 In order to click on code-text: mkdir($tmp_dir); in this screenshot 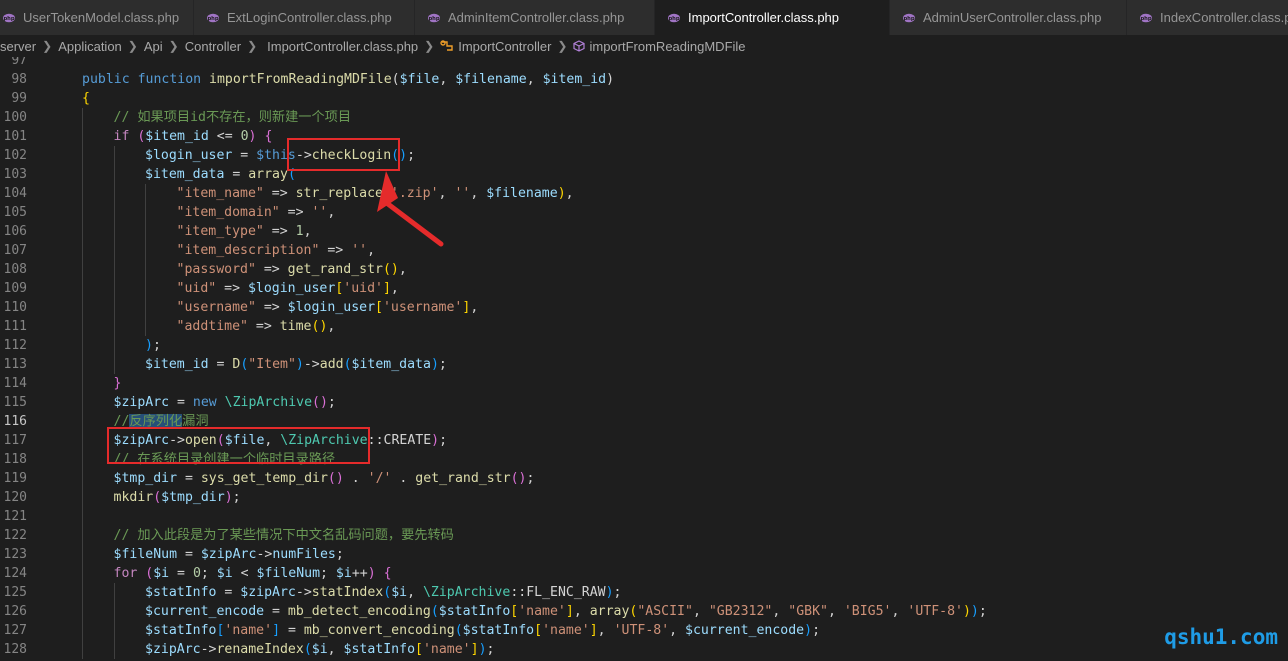, I will do `click(177, 497)`.